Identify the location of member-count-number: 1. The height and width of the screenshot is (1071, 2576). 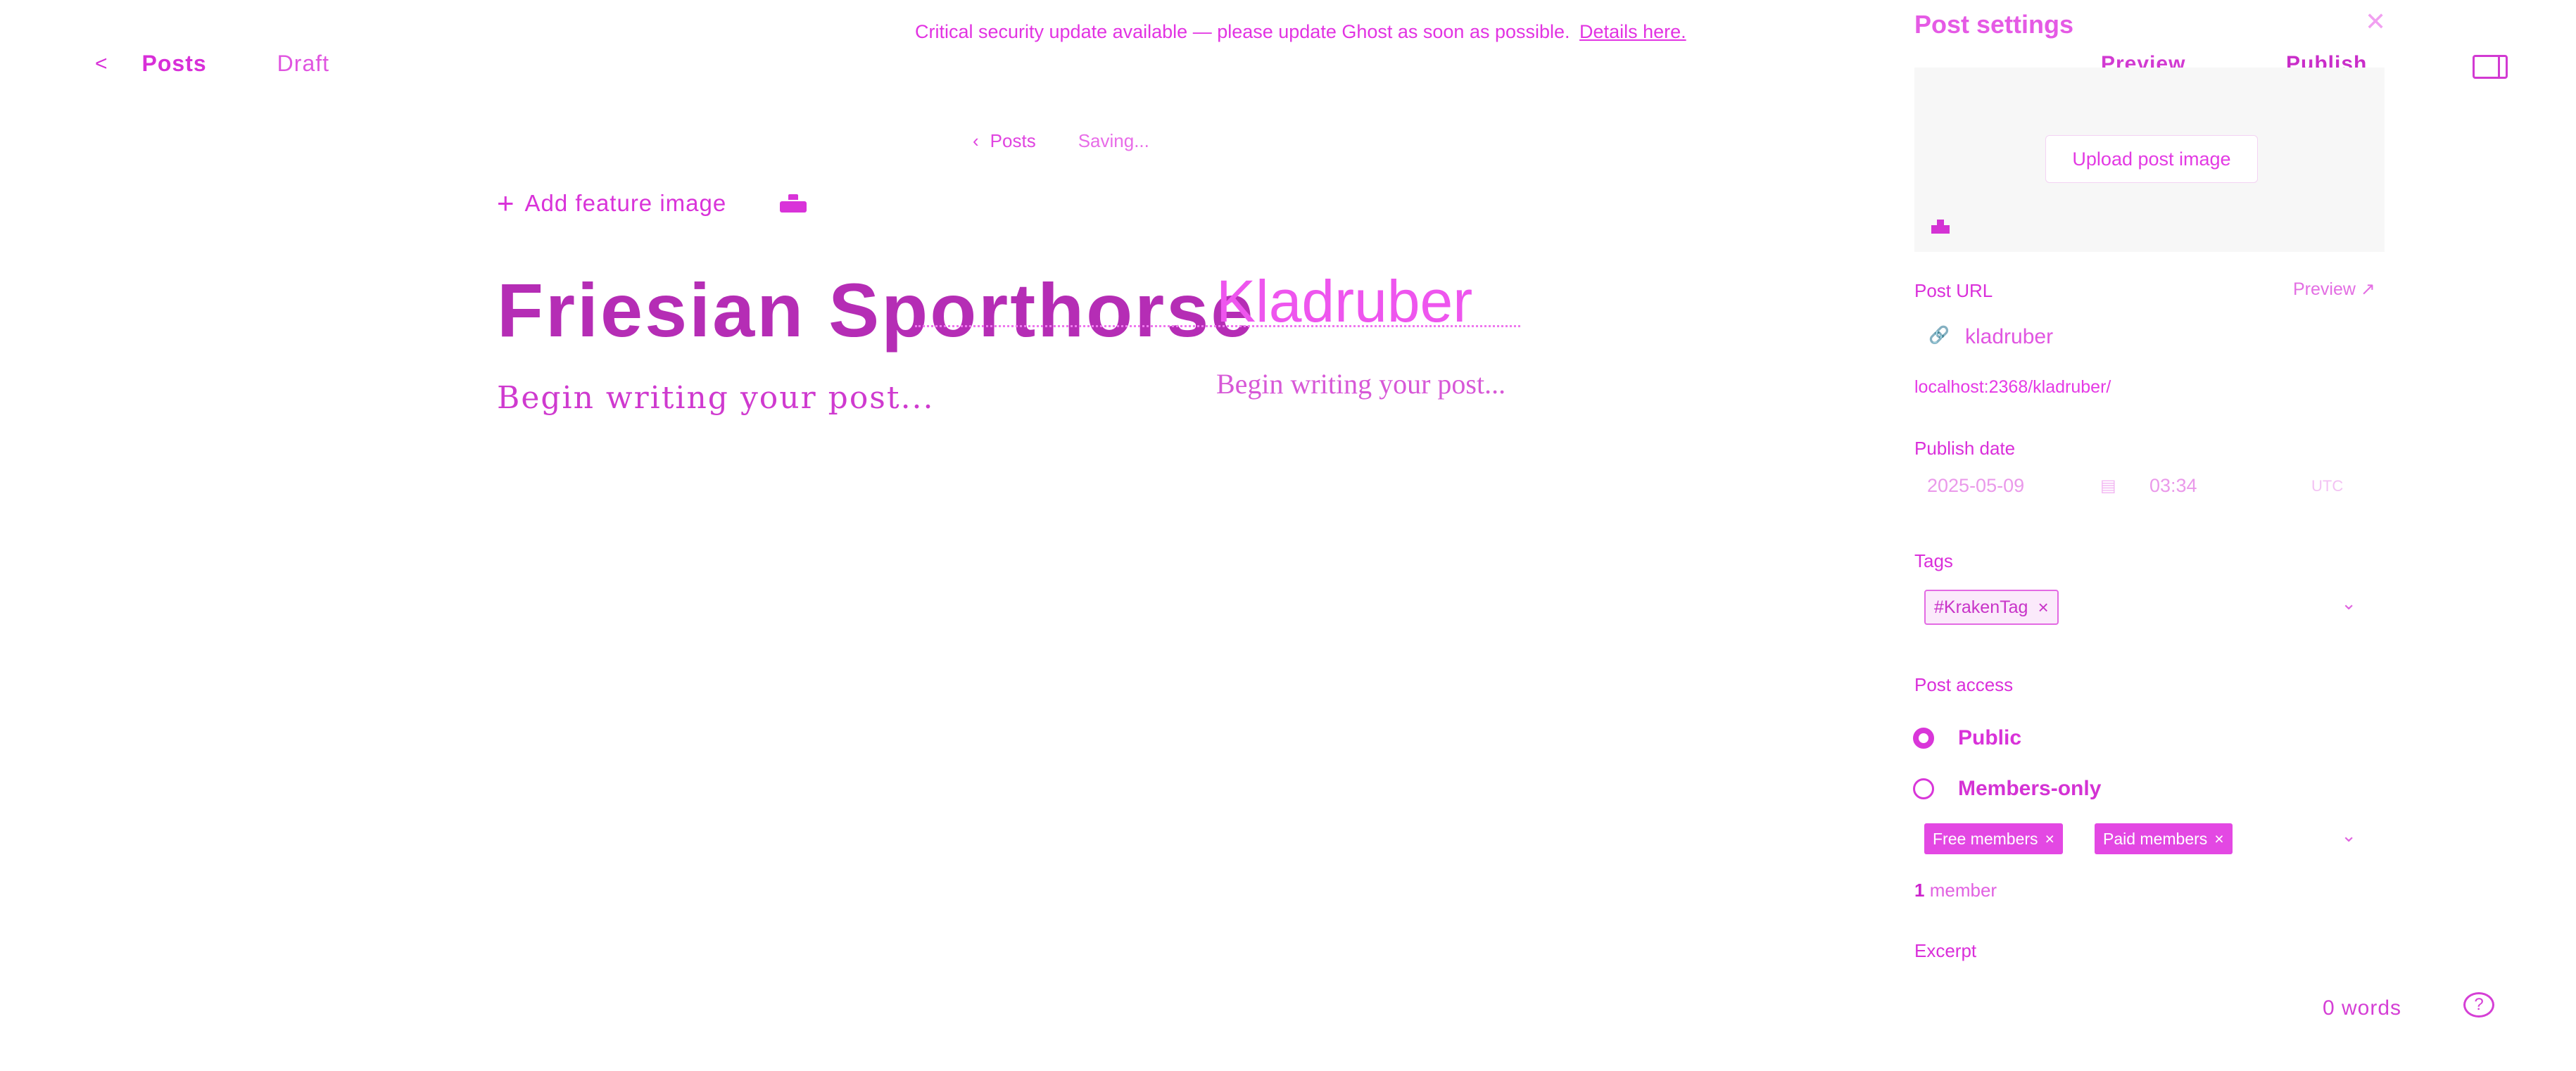
(1919, 890).